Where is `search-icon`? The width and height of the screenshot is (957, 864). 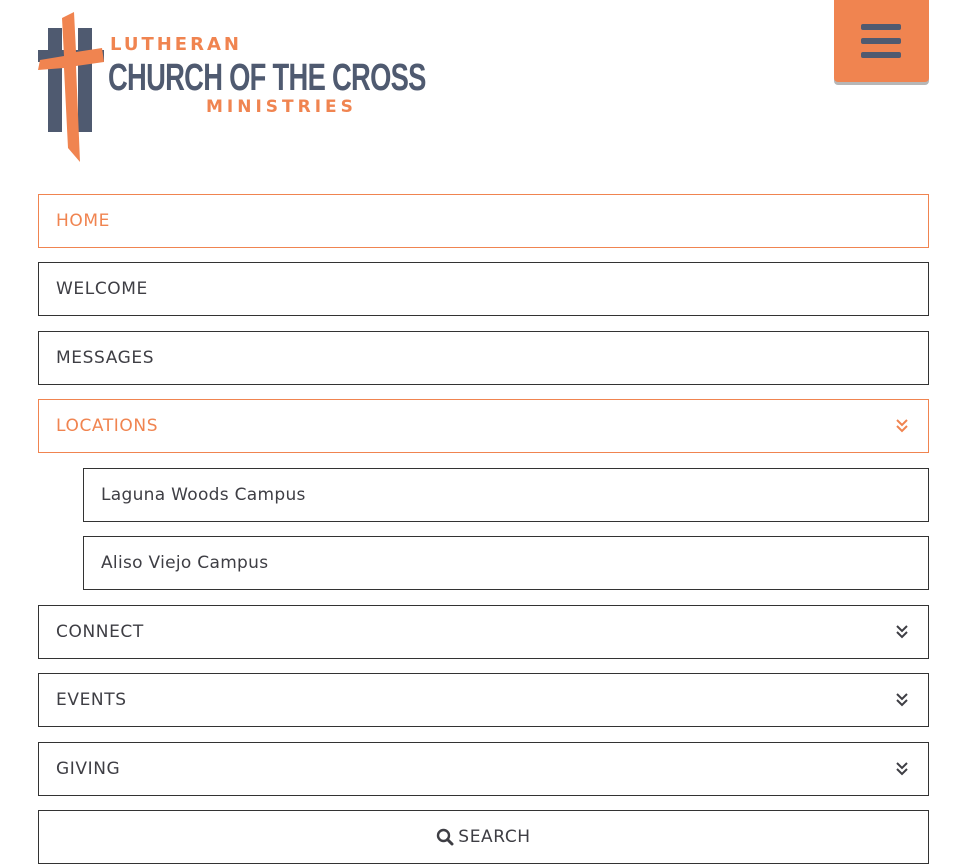 search-icon is located at coordinates (445, 837).